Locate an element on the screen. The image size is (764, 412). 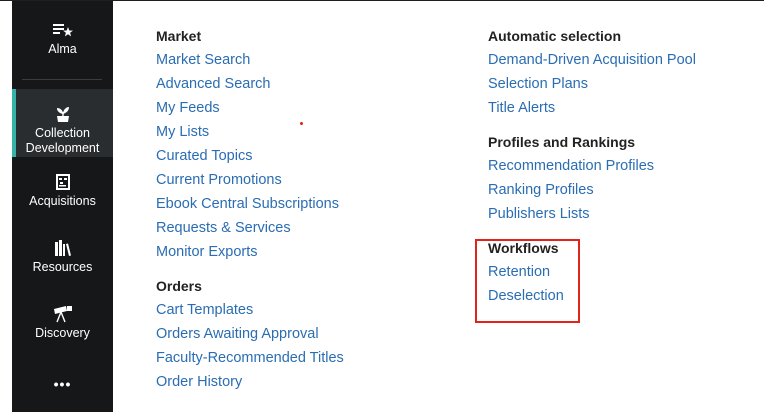
link-monitor-exports: Monitor Exports is located at coordinates (250, 252).